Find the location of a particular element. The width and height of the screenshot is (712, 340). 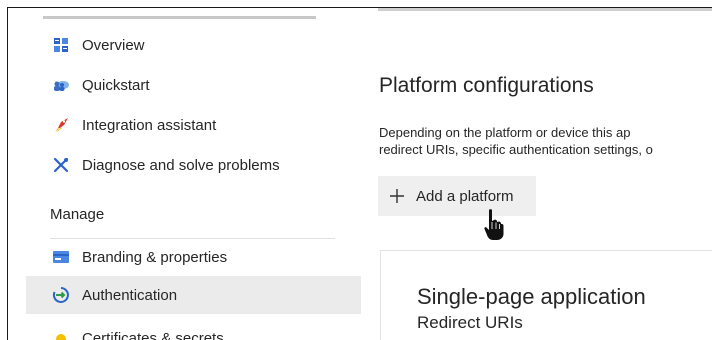

add-platform-button: Add a platform is located at coordinates (457, 196).